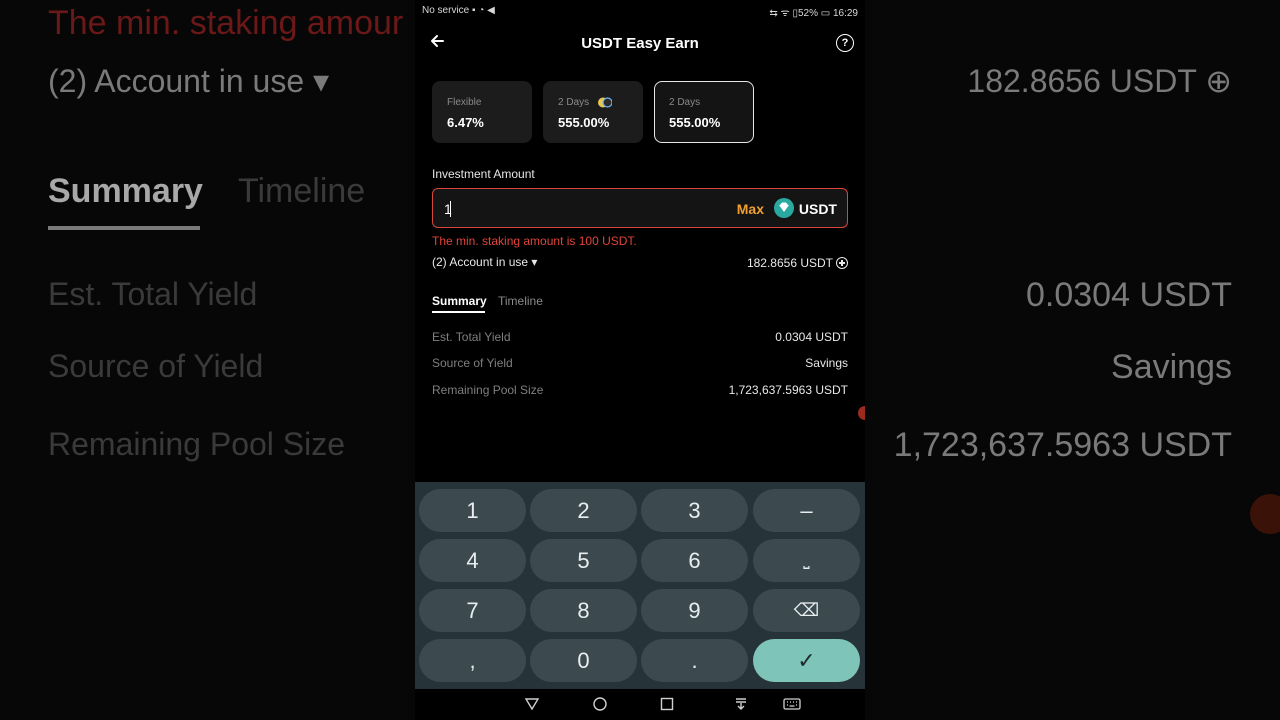  What do you see at coordinates (640, 208) in the screenshot?
I see `investment-amount-input: 1 Max USDT` at bounding box center [640, 208].